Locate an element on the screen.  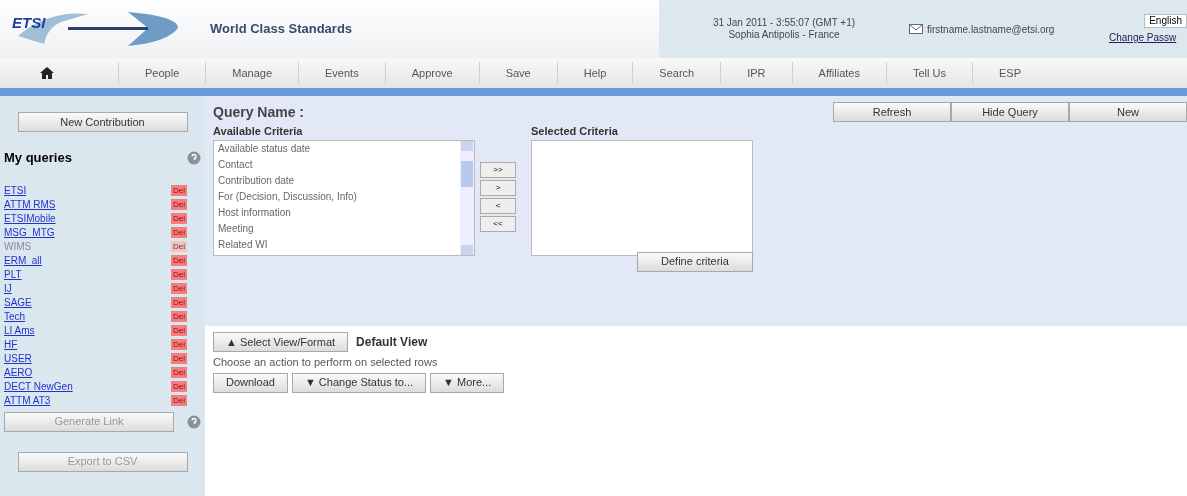
query-link: HF is located at coordinates (11, 344).